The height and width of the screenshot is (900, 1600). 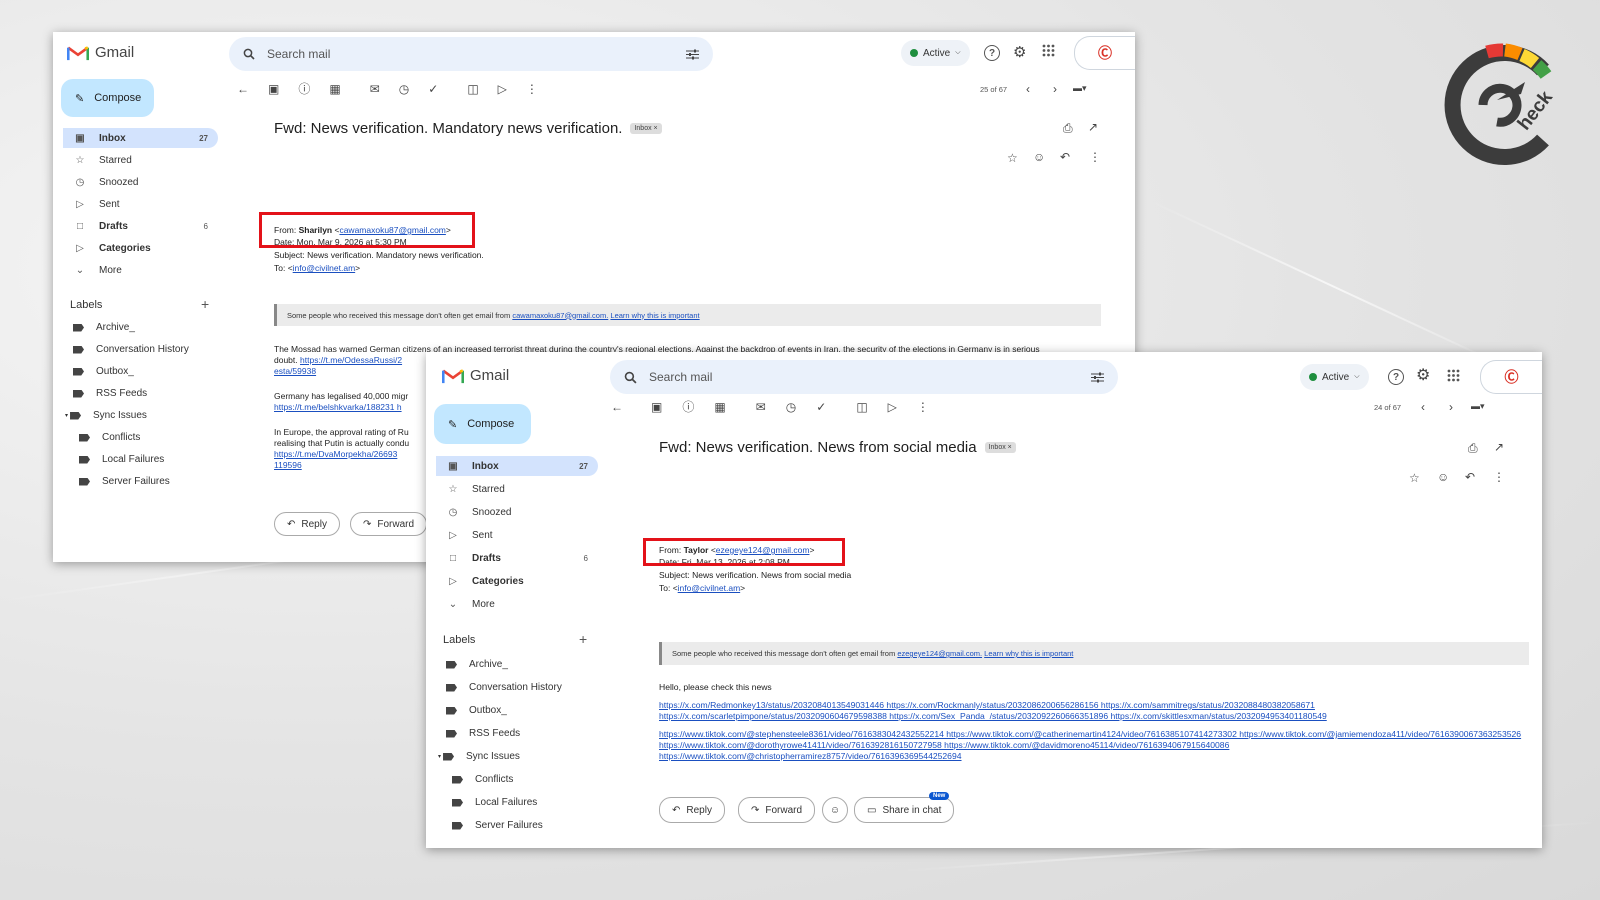 What do you see at coordinates (935, 53) in the screenshot?
I see `status-pill: Active ⌵` at bounding box center [935, 53].